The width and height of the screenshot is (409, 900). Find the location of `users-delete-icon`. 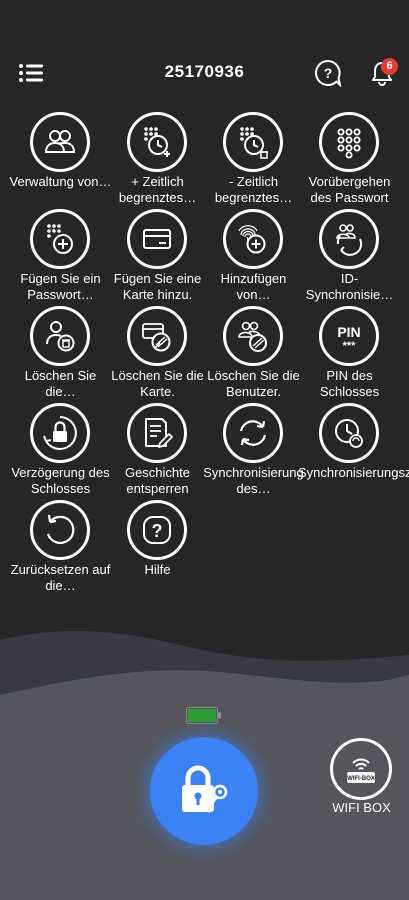

users-delete-icon is located at coordinates (252, 336).